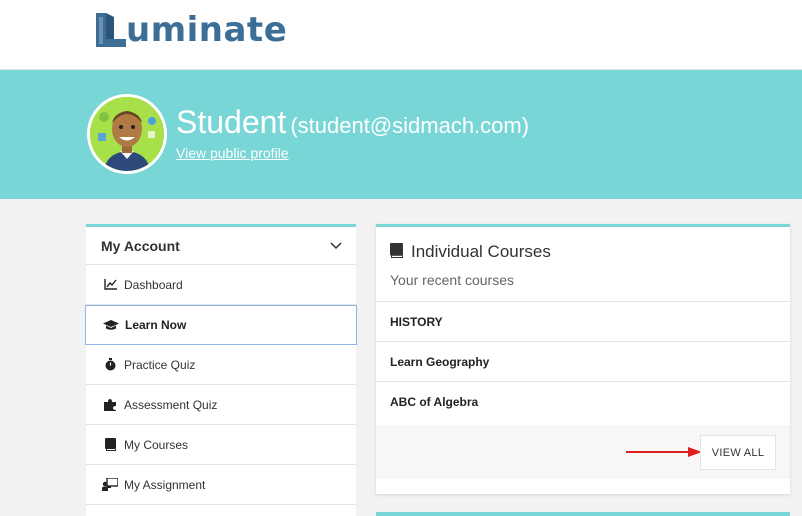  Describe the element at coordinates (156, 444) in the screenshot. I see `sidebar-item-label: My Courses` at that location.